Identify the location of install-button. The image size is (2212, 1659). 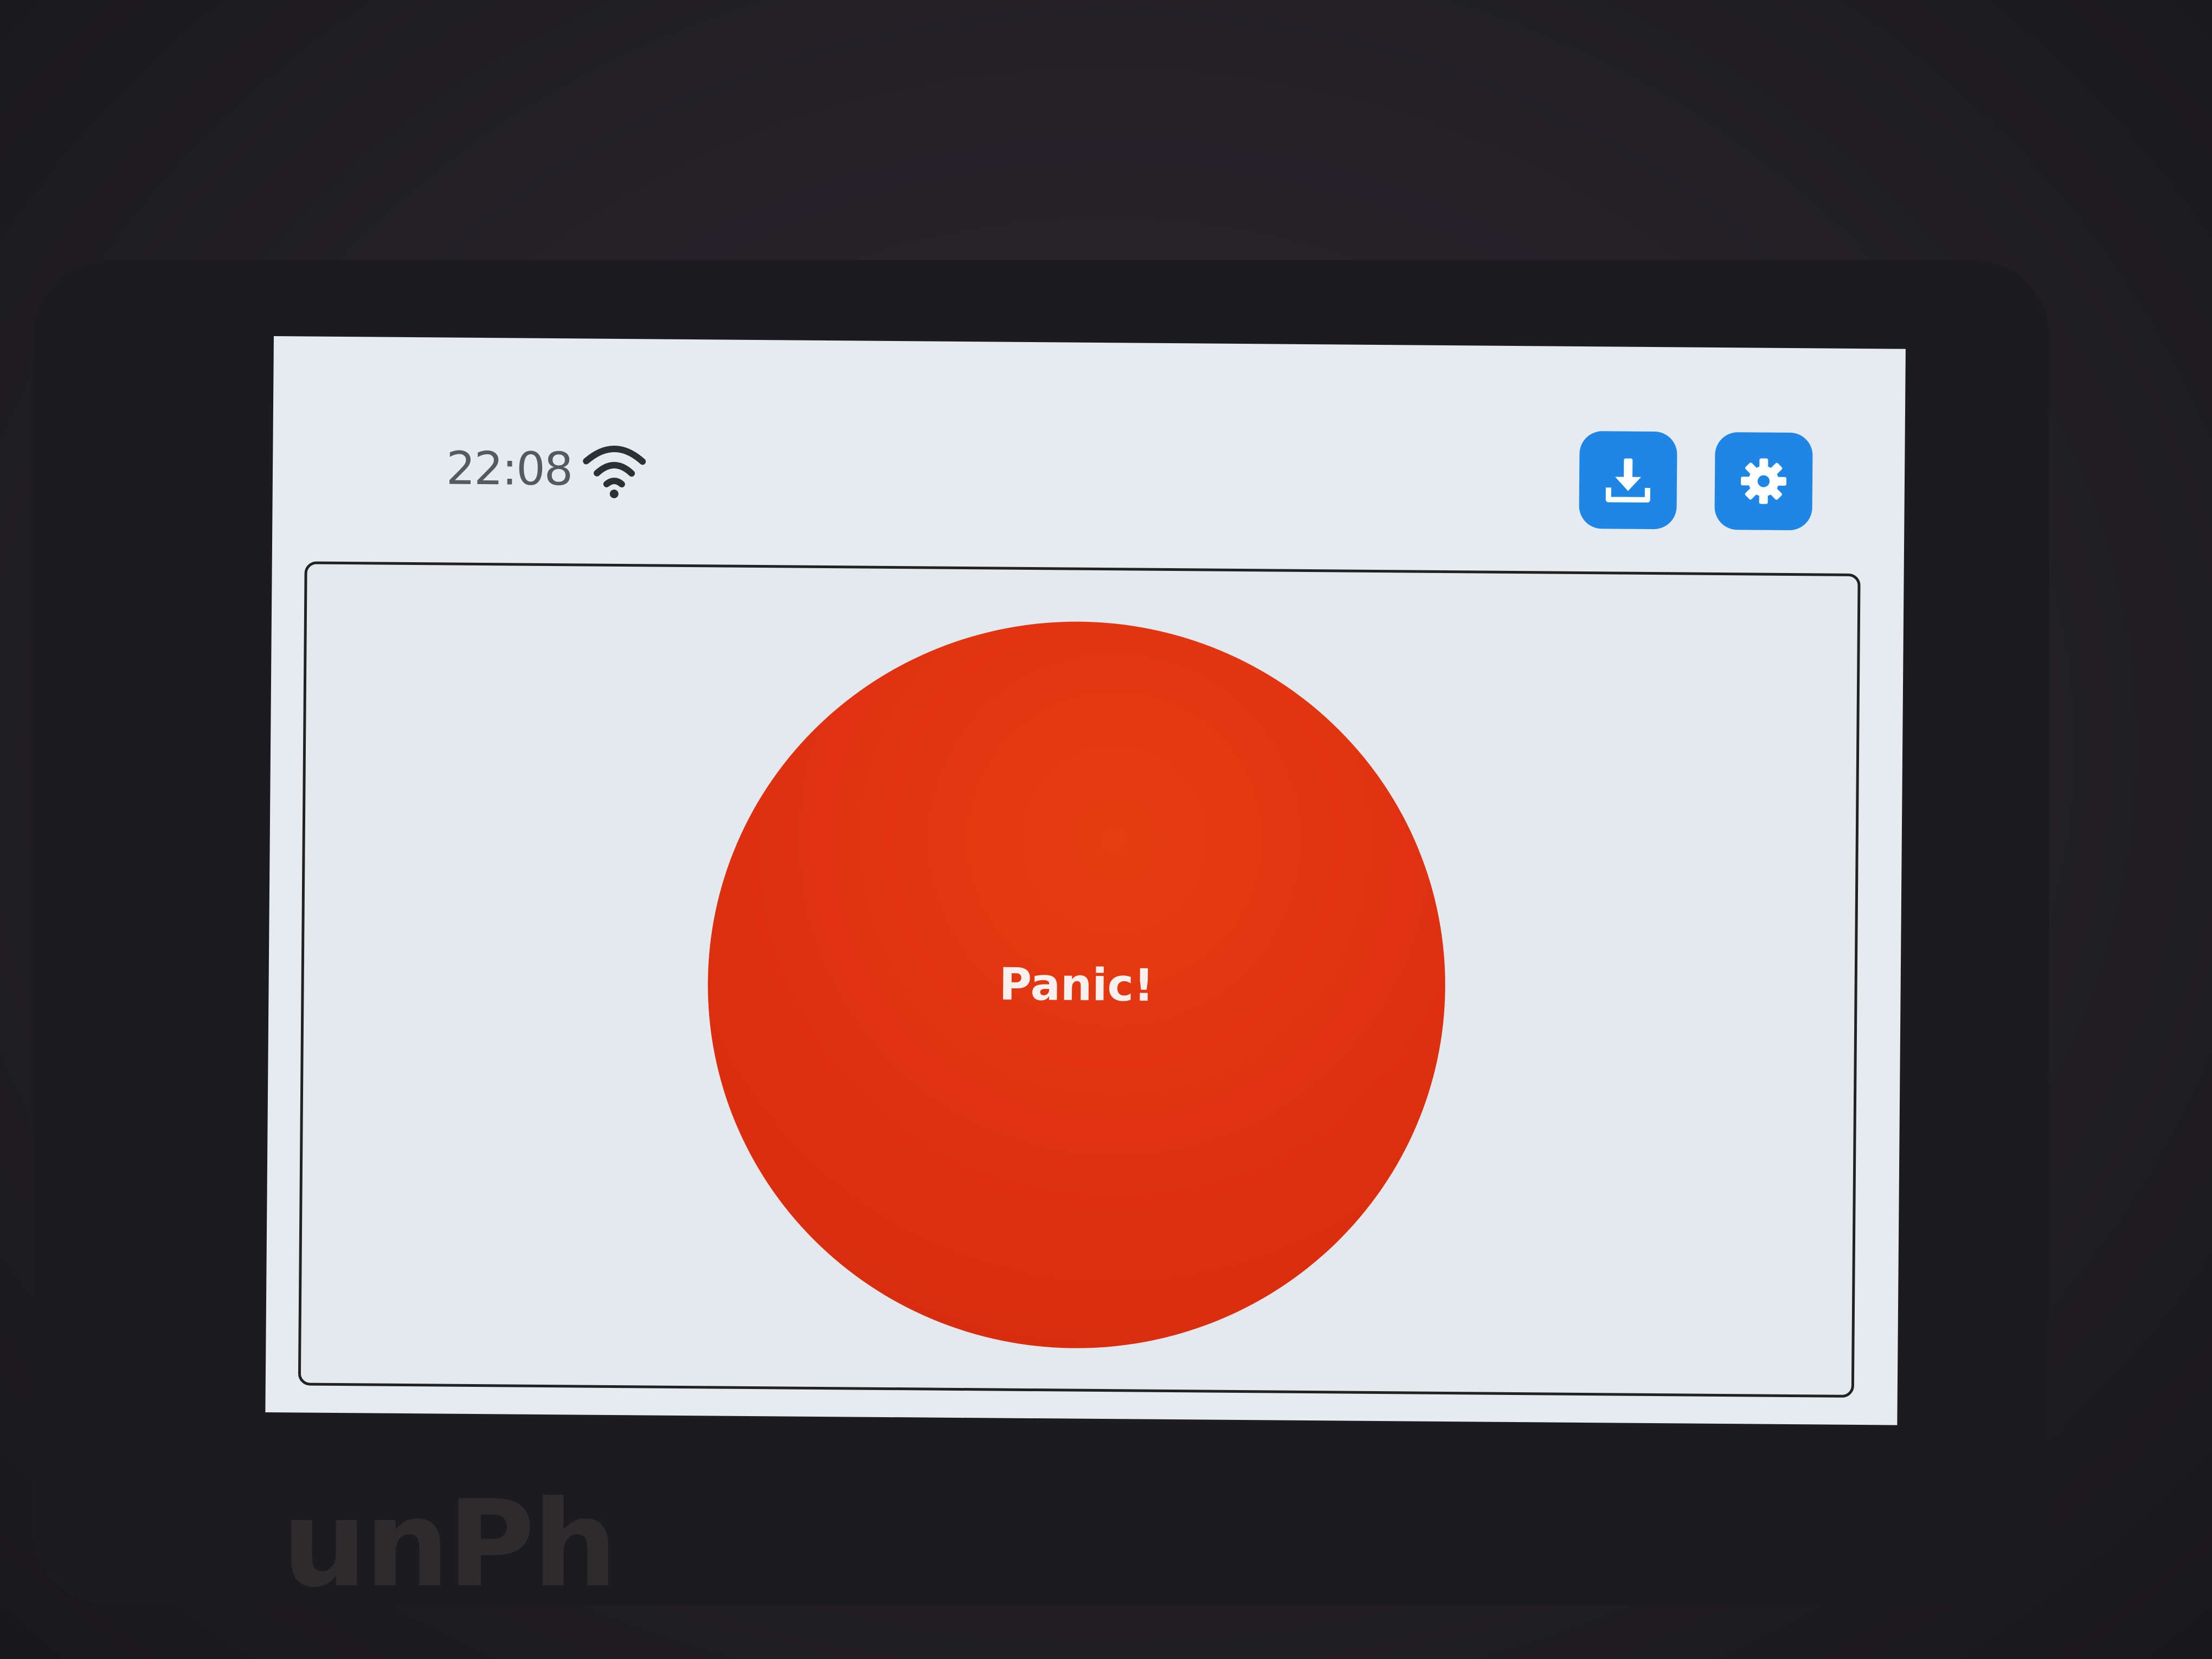
(1628, 480).